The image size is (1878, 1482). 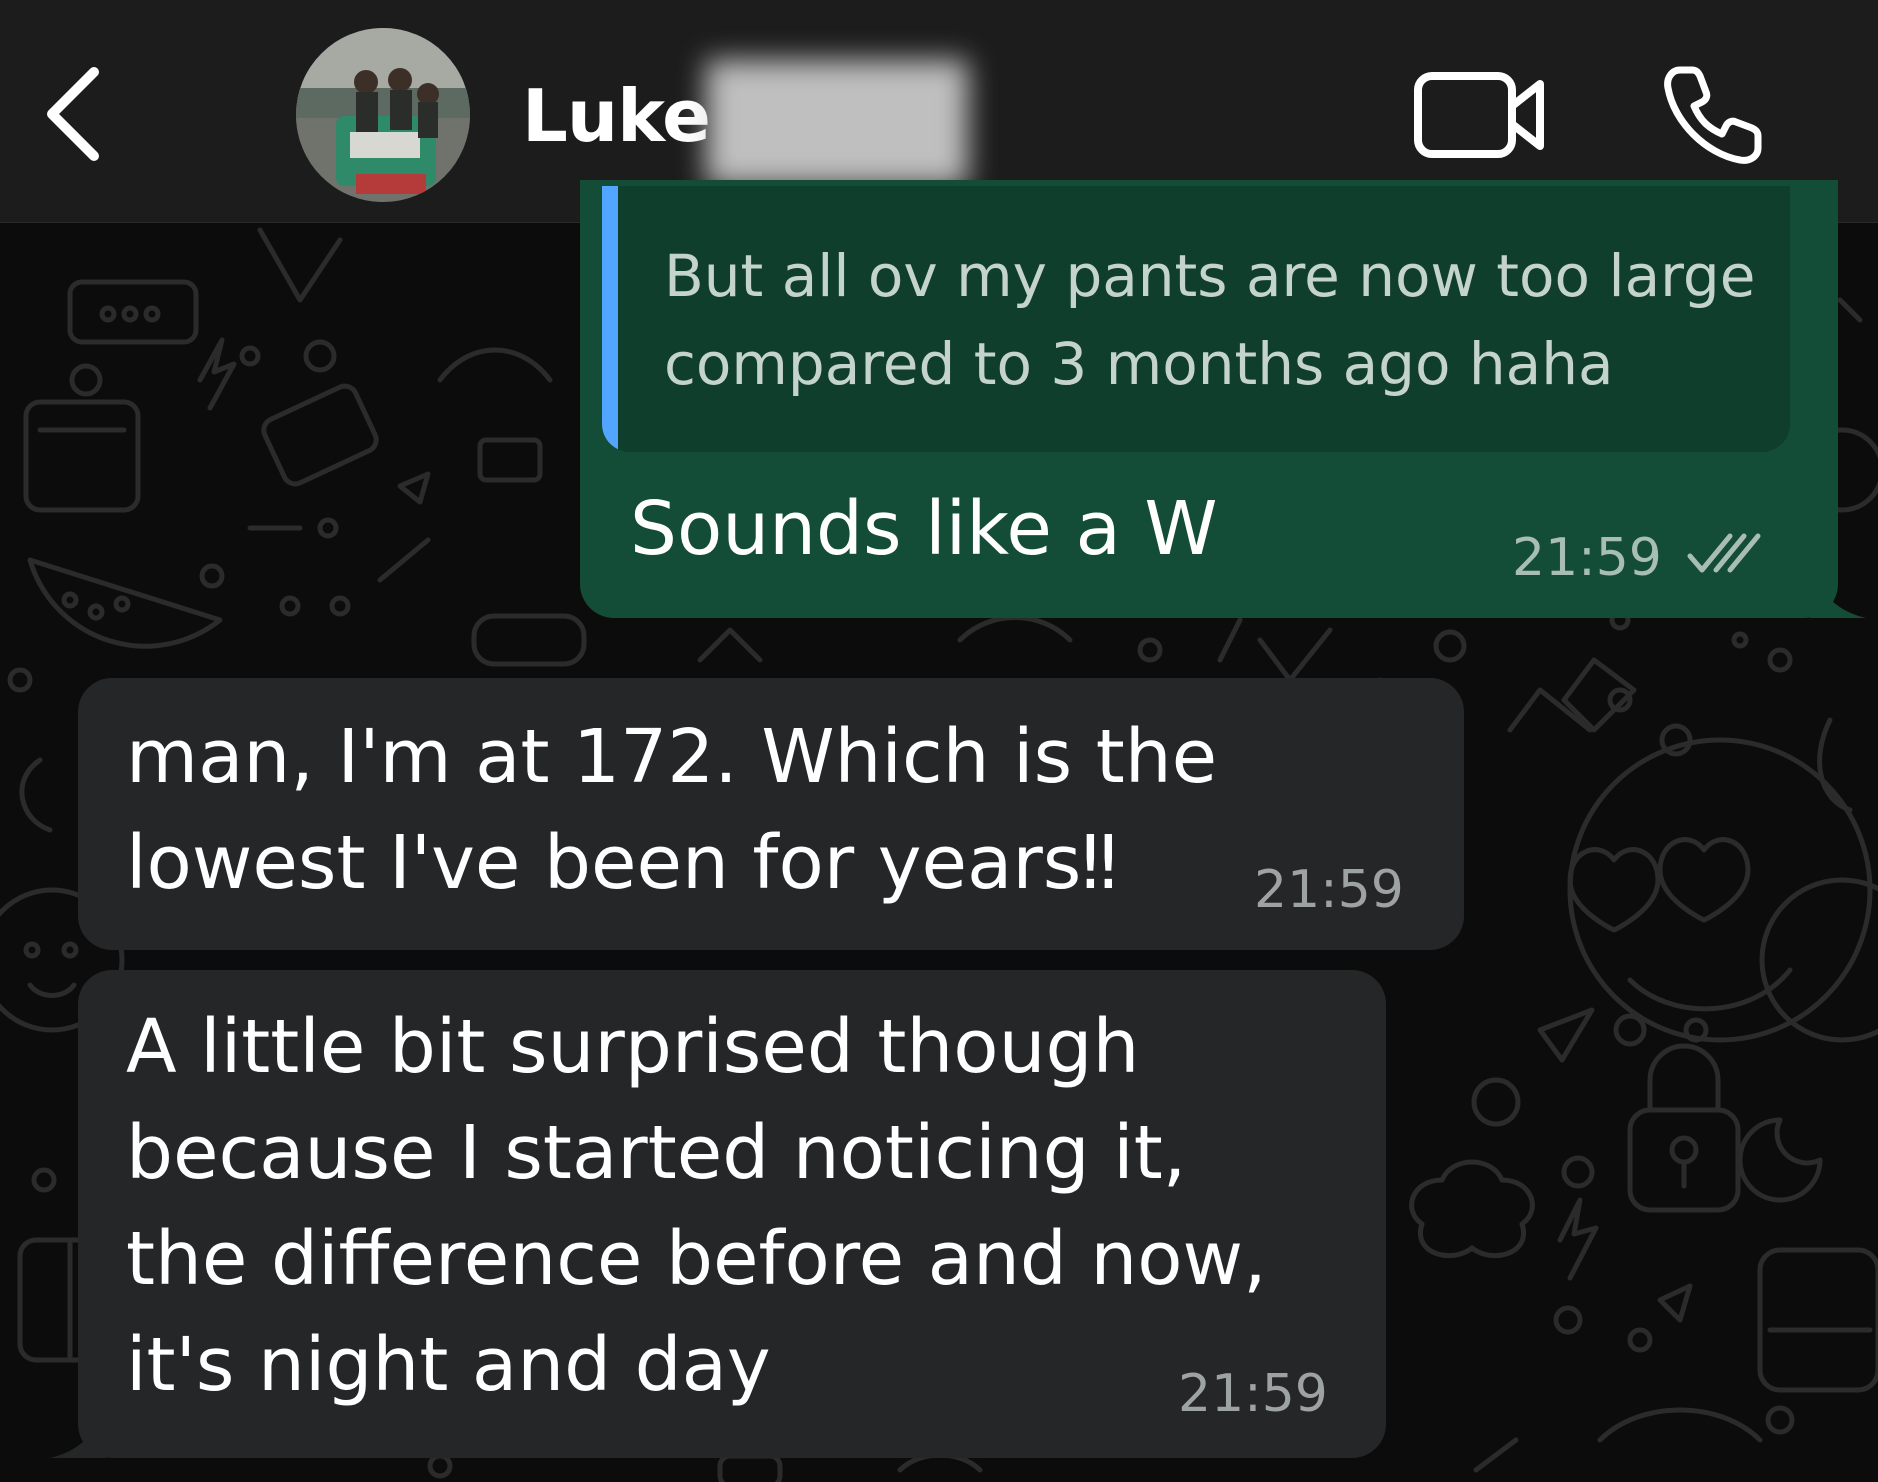 What do you see at coordinates (696, 1259) in the screenshot?
I see `message-text-line: the difference before and now,` at bounding box center [696, 1259].